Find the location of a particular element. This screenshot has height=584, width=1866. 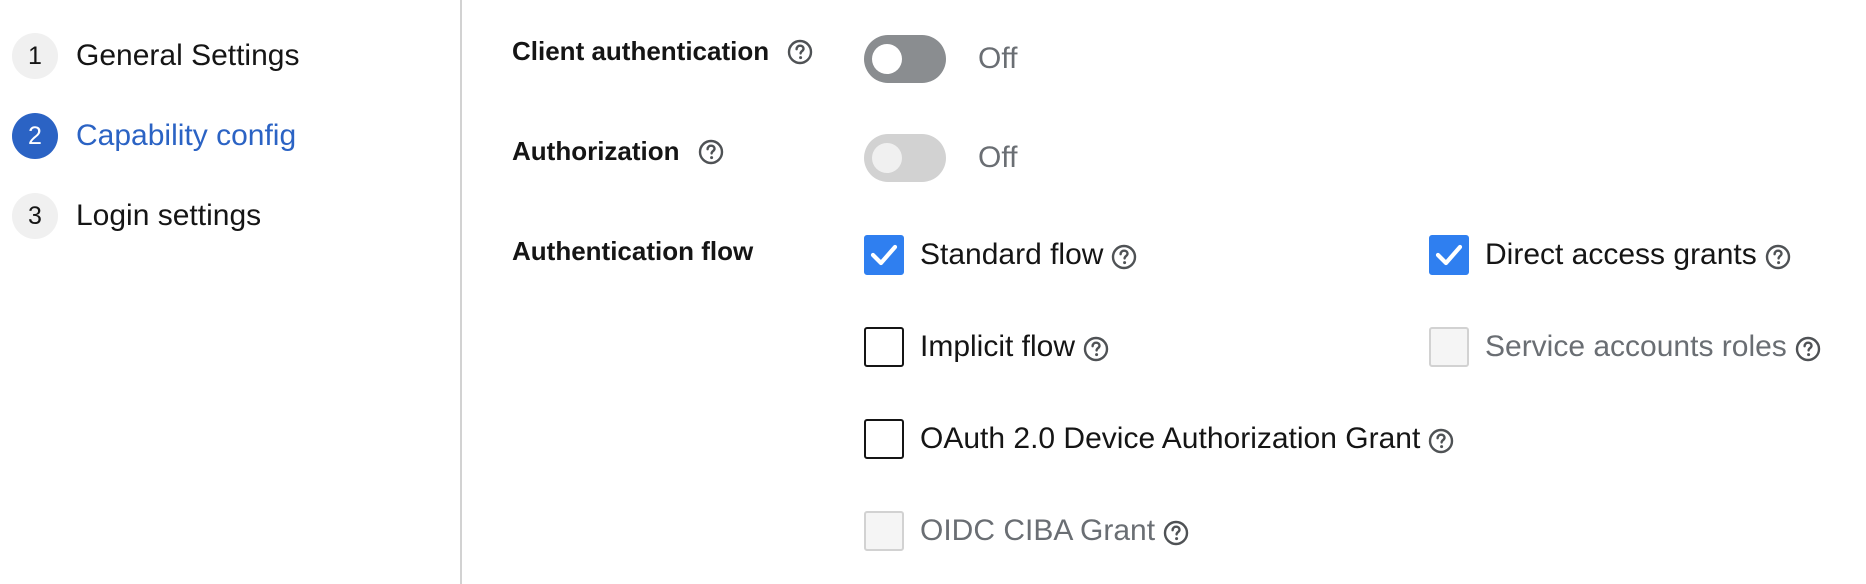

step-label: General Settings is located at coordinates (188, 55).